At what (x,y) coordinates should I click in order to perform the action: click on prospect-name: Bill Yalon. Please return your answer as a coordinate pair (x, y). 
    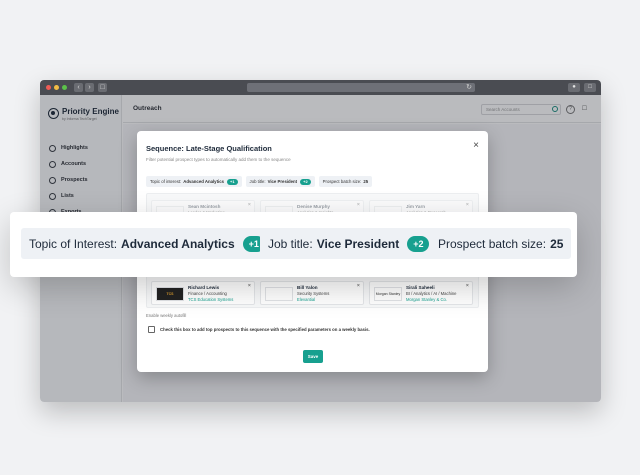
    Looking at the image, I should click on (307, 287).